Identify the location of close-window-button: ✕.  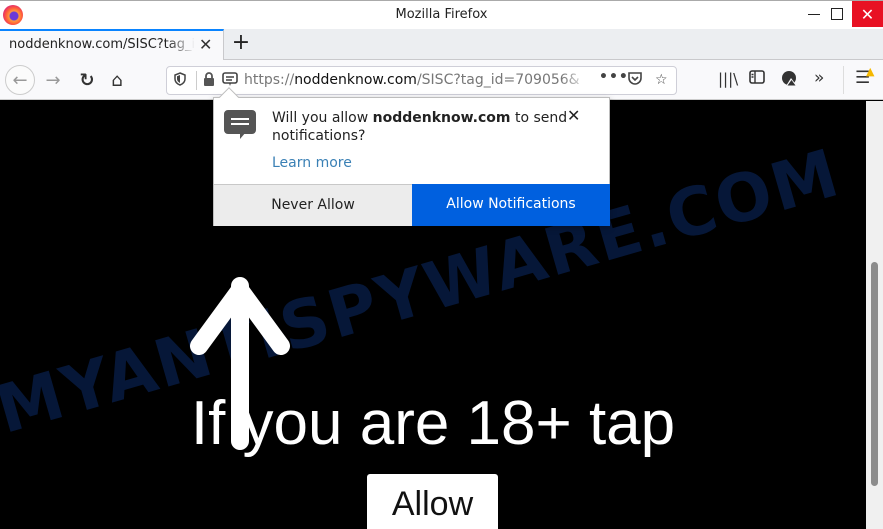
(867, 14).